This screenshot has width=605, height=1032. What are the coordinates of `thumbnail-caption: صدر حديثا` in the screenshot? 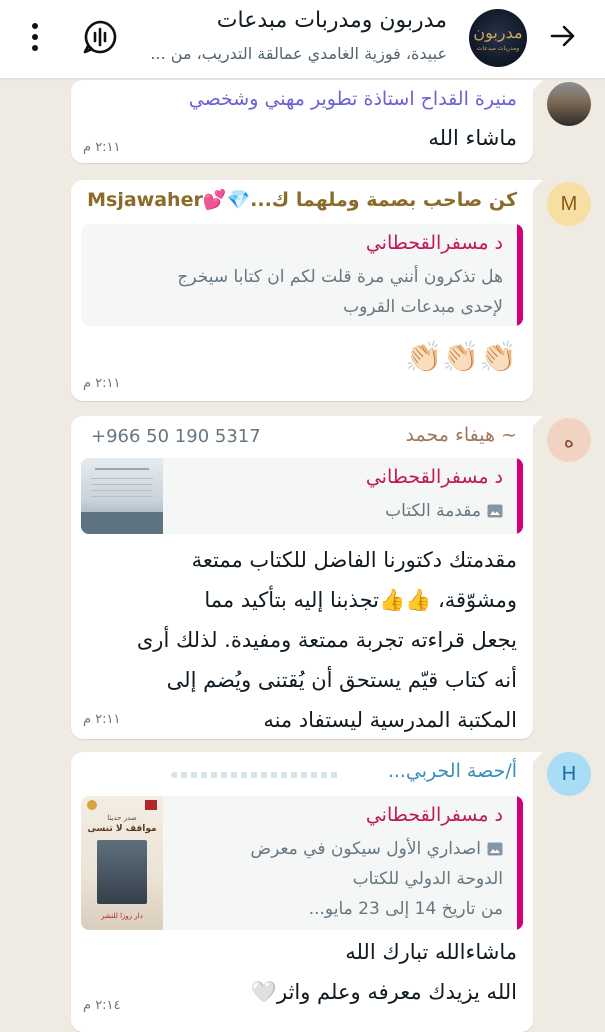 It's located at (122, 818).